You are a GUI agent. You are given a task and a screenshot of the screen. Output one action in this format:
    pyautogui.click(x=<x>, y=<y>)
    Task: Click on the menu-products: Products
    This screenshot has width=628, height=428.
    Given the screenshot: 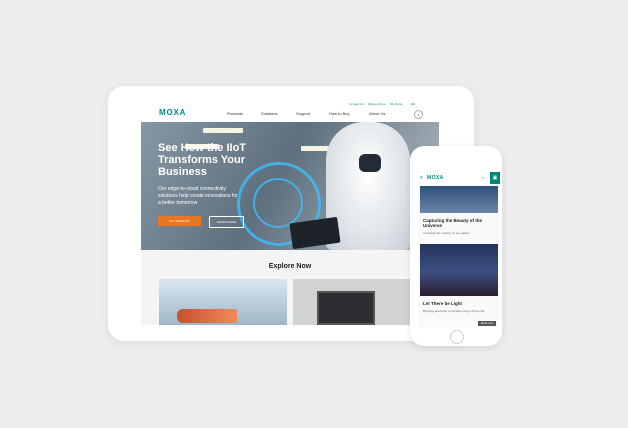 What is the action you would take?
    pyautogui.click(x=235, y=113)
    